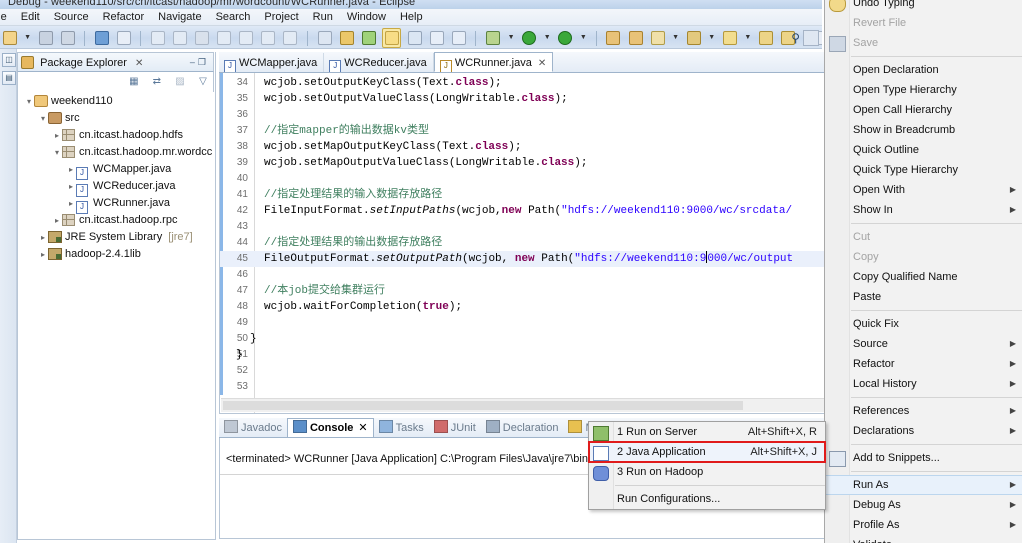  I want to click on tree-item: ▾ cn.itcast.hadoop.mr.wordcc, so click(115, 152).